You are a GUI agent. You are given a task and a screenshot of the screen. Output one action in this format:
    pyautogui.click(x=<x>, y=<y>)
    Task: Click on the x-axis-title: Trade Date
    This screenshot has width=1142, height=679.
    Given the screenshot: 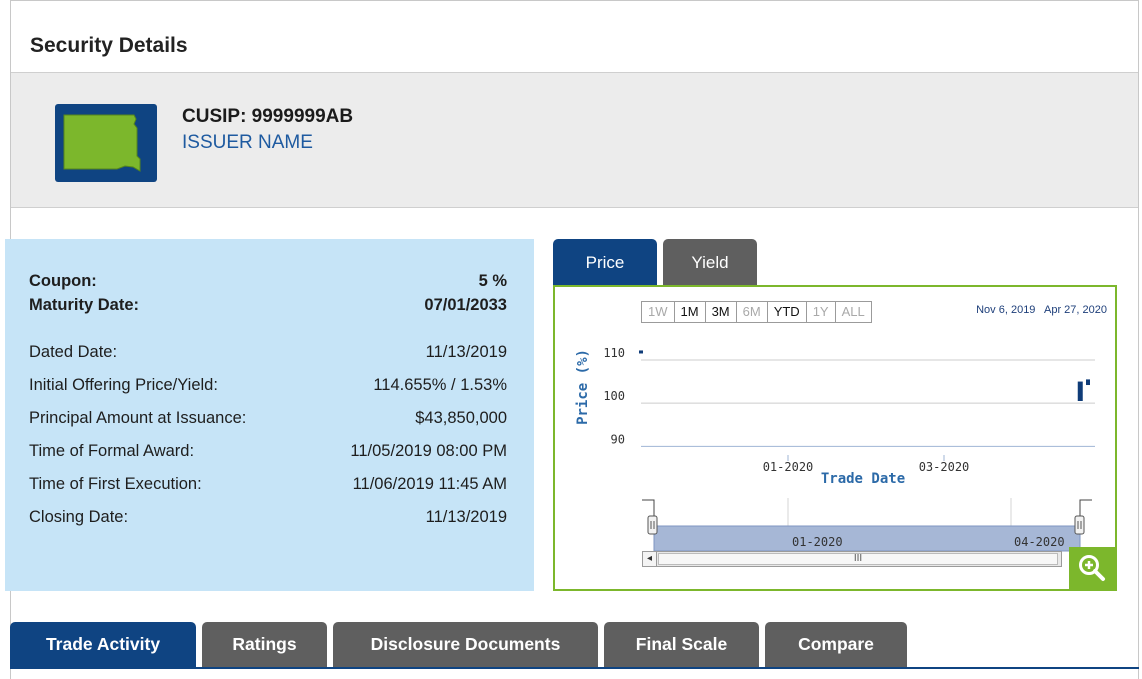 What is the action you would take?
    pyautogui.click(x=863, y=479)
    